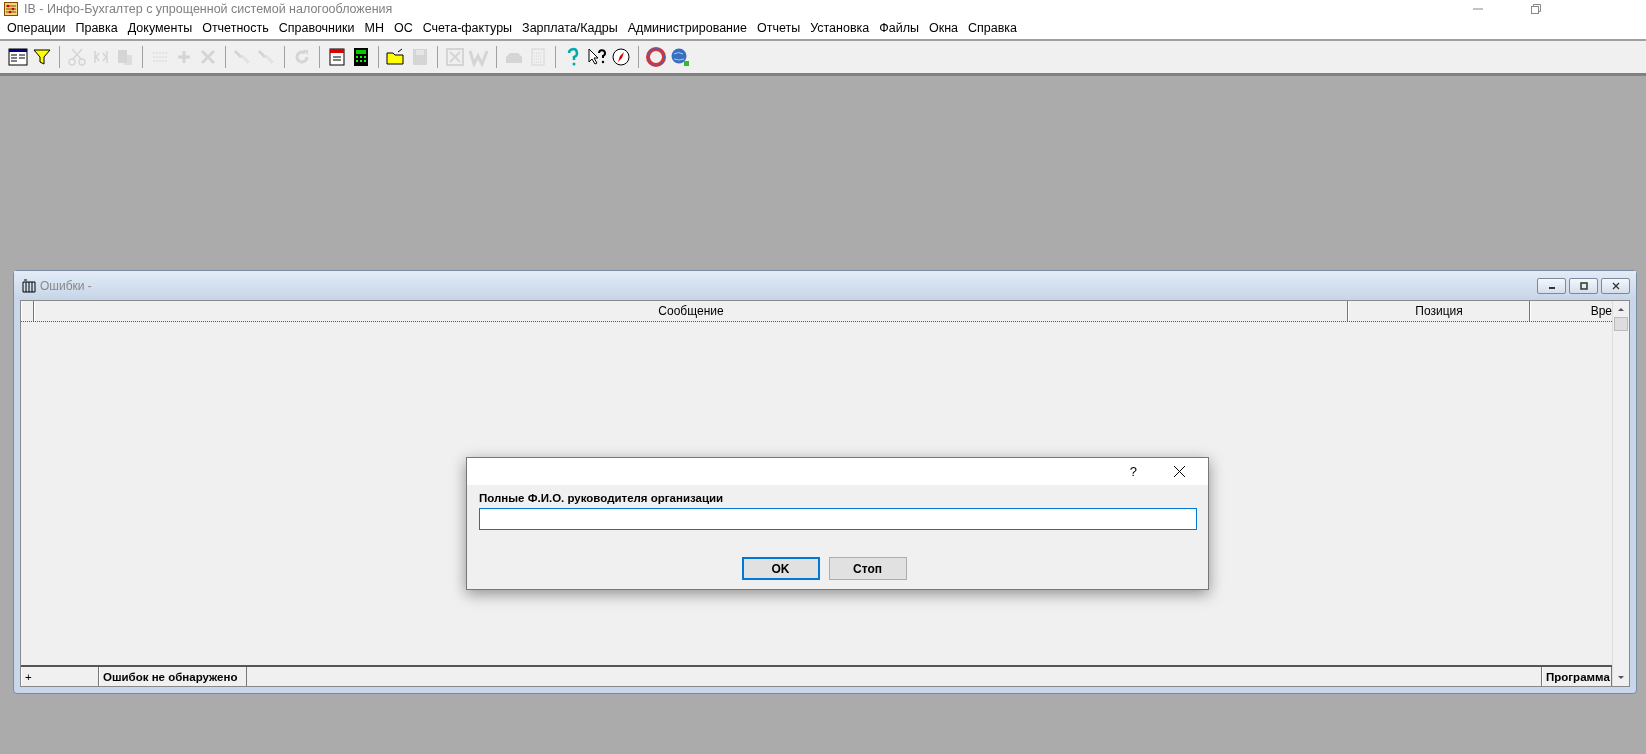 This screenshot has width=1646, height=754. Describe the element at coordinates (691, 311) in the screenshot. I see `column-header: Сообщение` at that location.